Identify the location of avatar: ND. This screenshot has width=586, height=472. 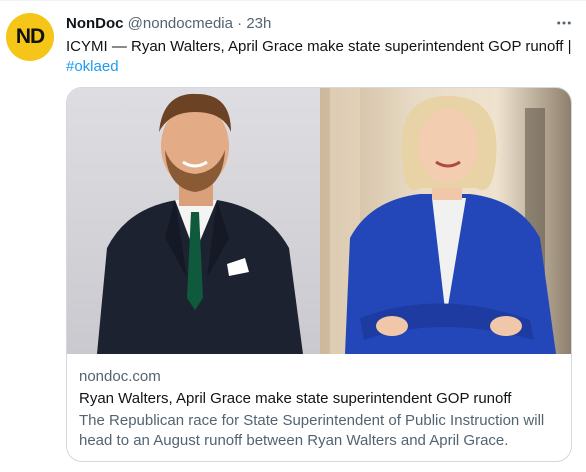
(30, 37).